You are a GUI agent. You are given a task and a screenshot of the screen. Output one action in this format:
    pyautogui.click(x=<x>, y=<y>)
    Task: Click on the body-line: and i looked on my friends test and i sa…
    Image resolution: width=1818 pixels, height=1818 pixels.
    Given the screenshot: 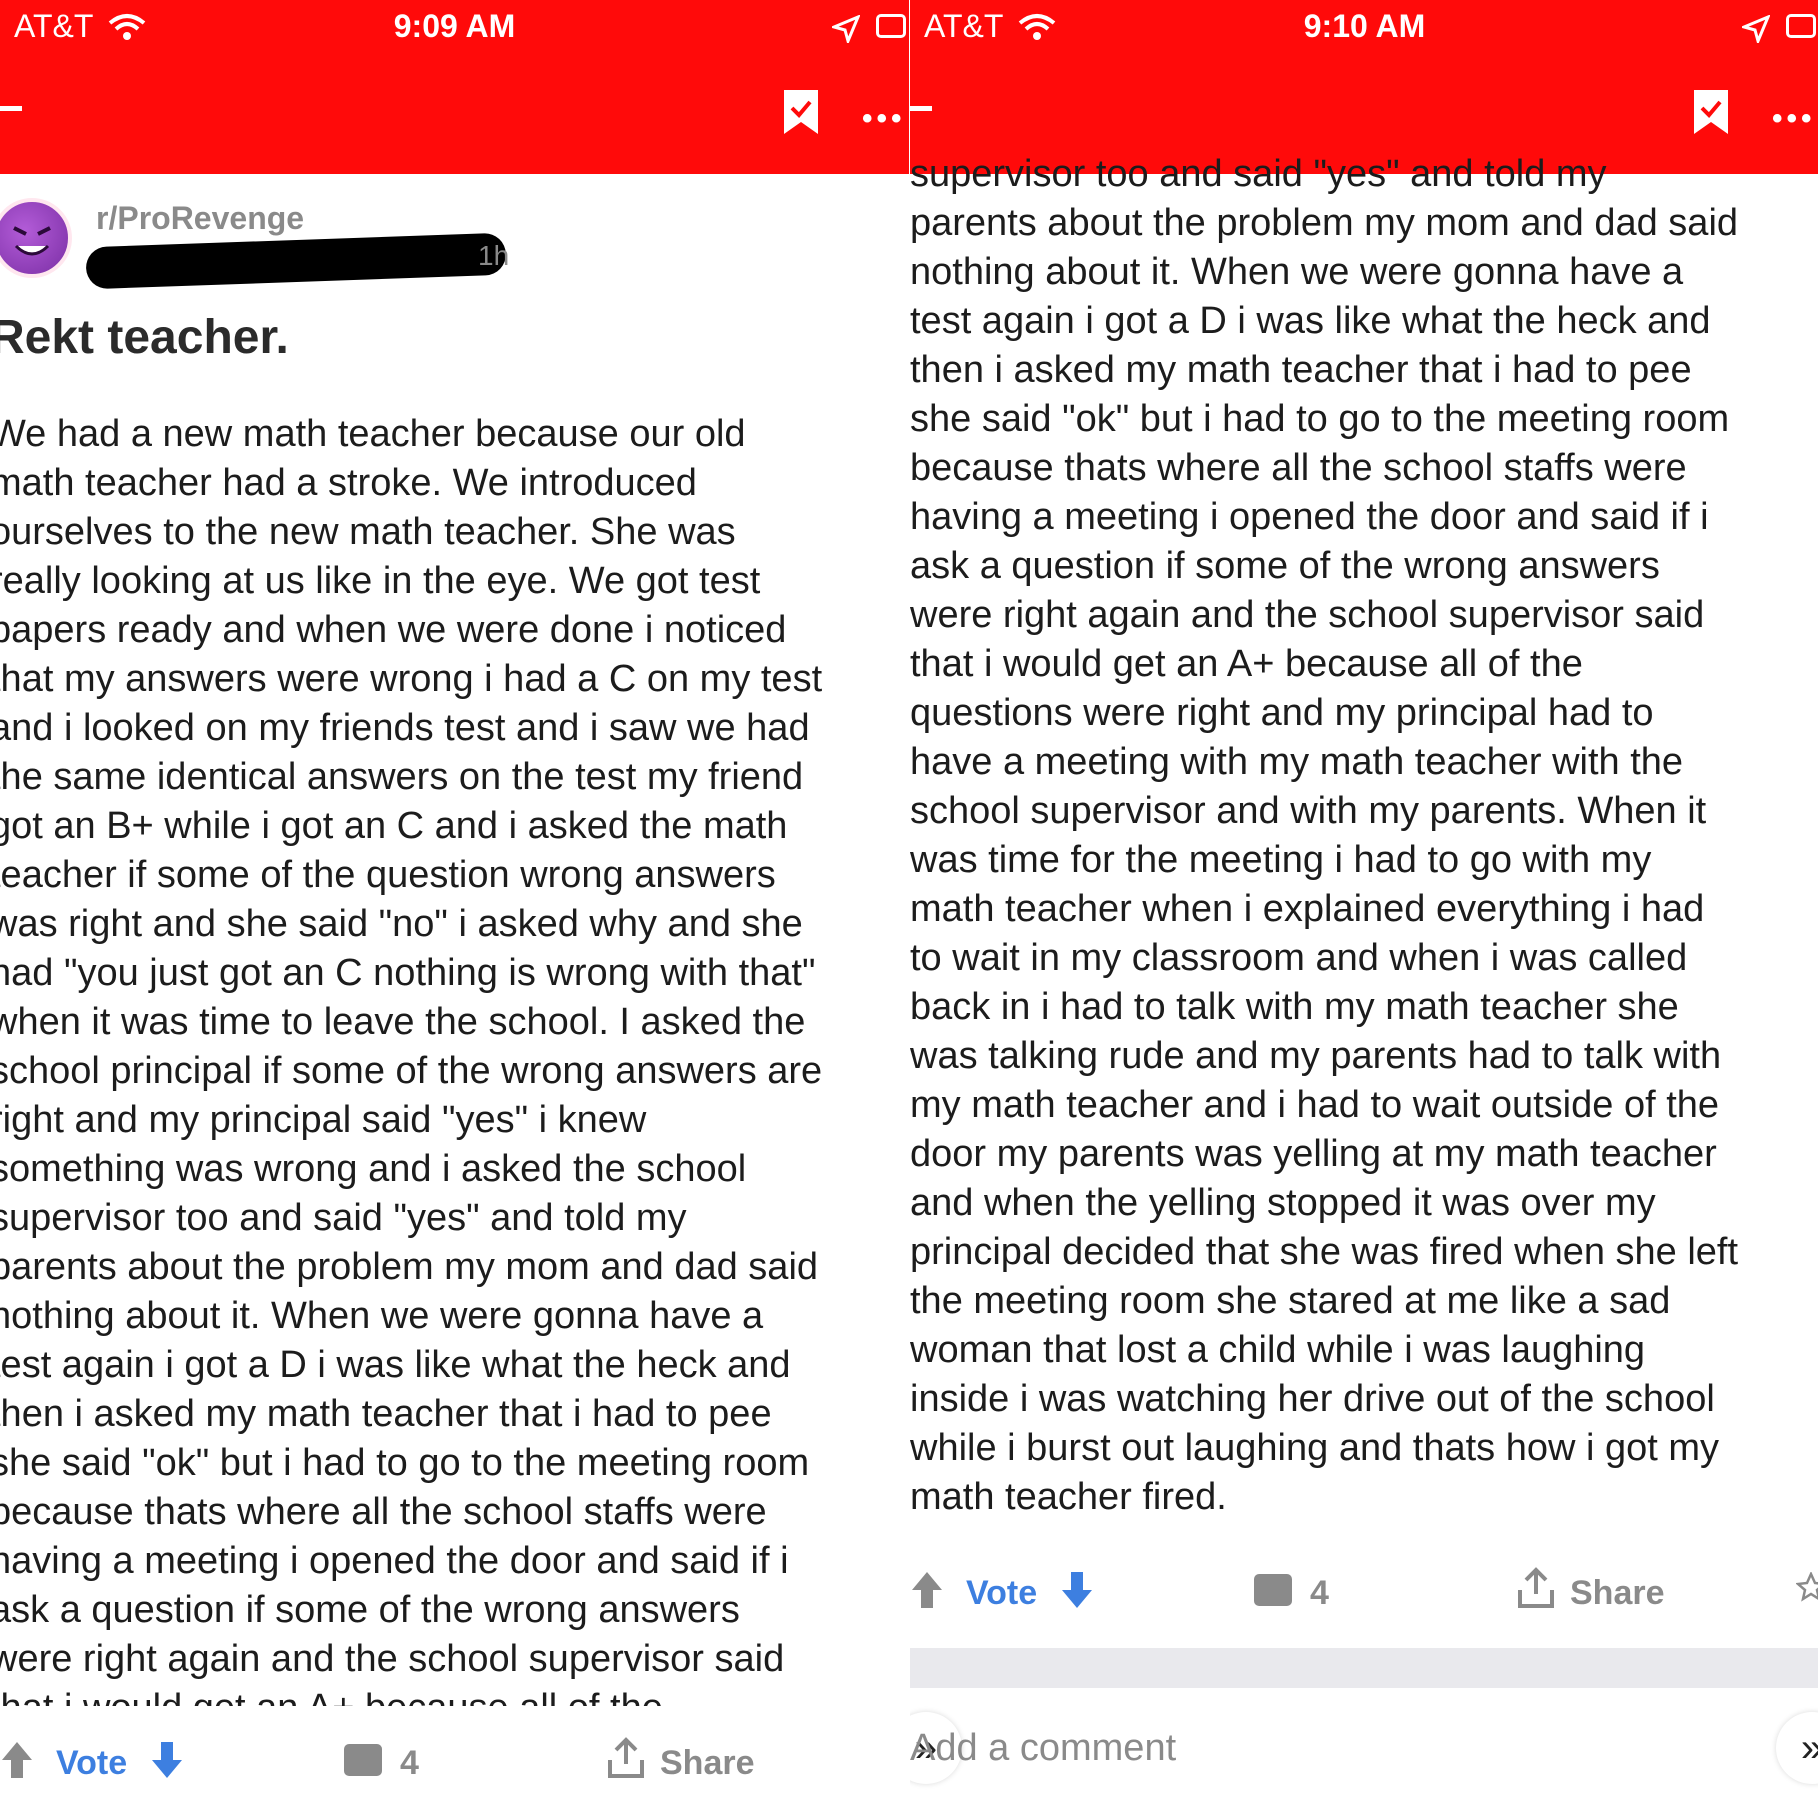 What is the action you would take?
    pyautogui.click(x=405, y=728)
    